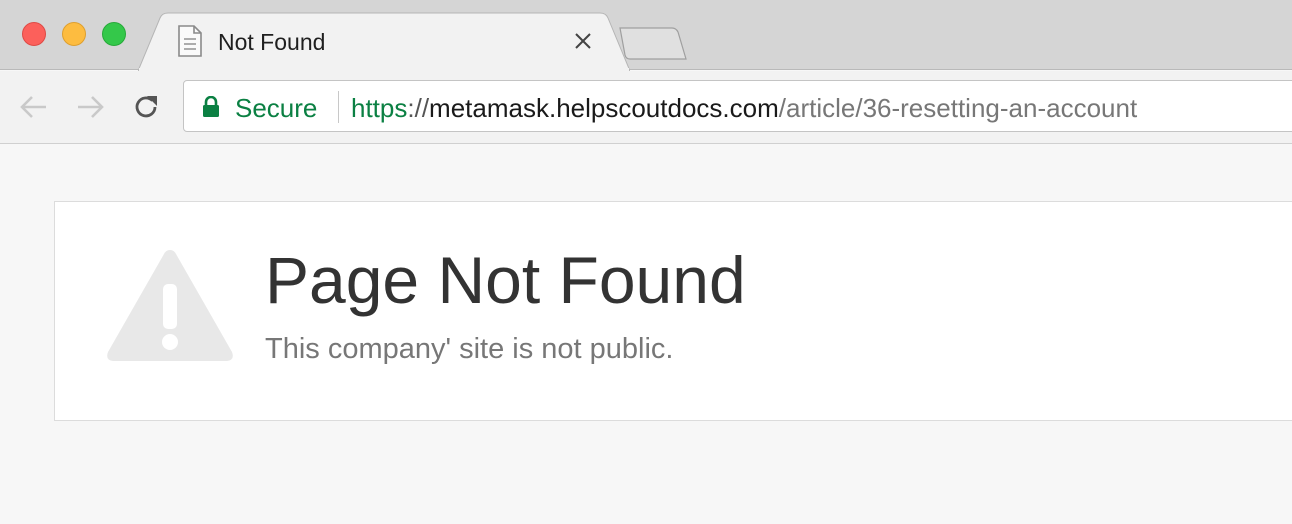 This screenshot has width=1292, height=524. I want to click on url-host: metamask.helpscoutdocs.com, so click(604, 108).